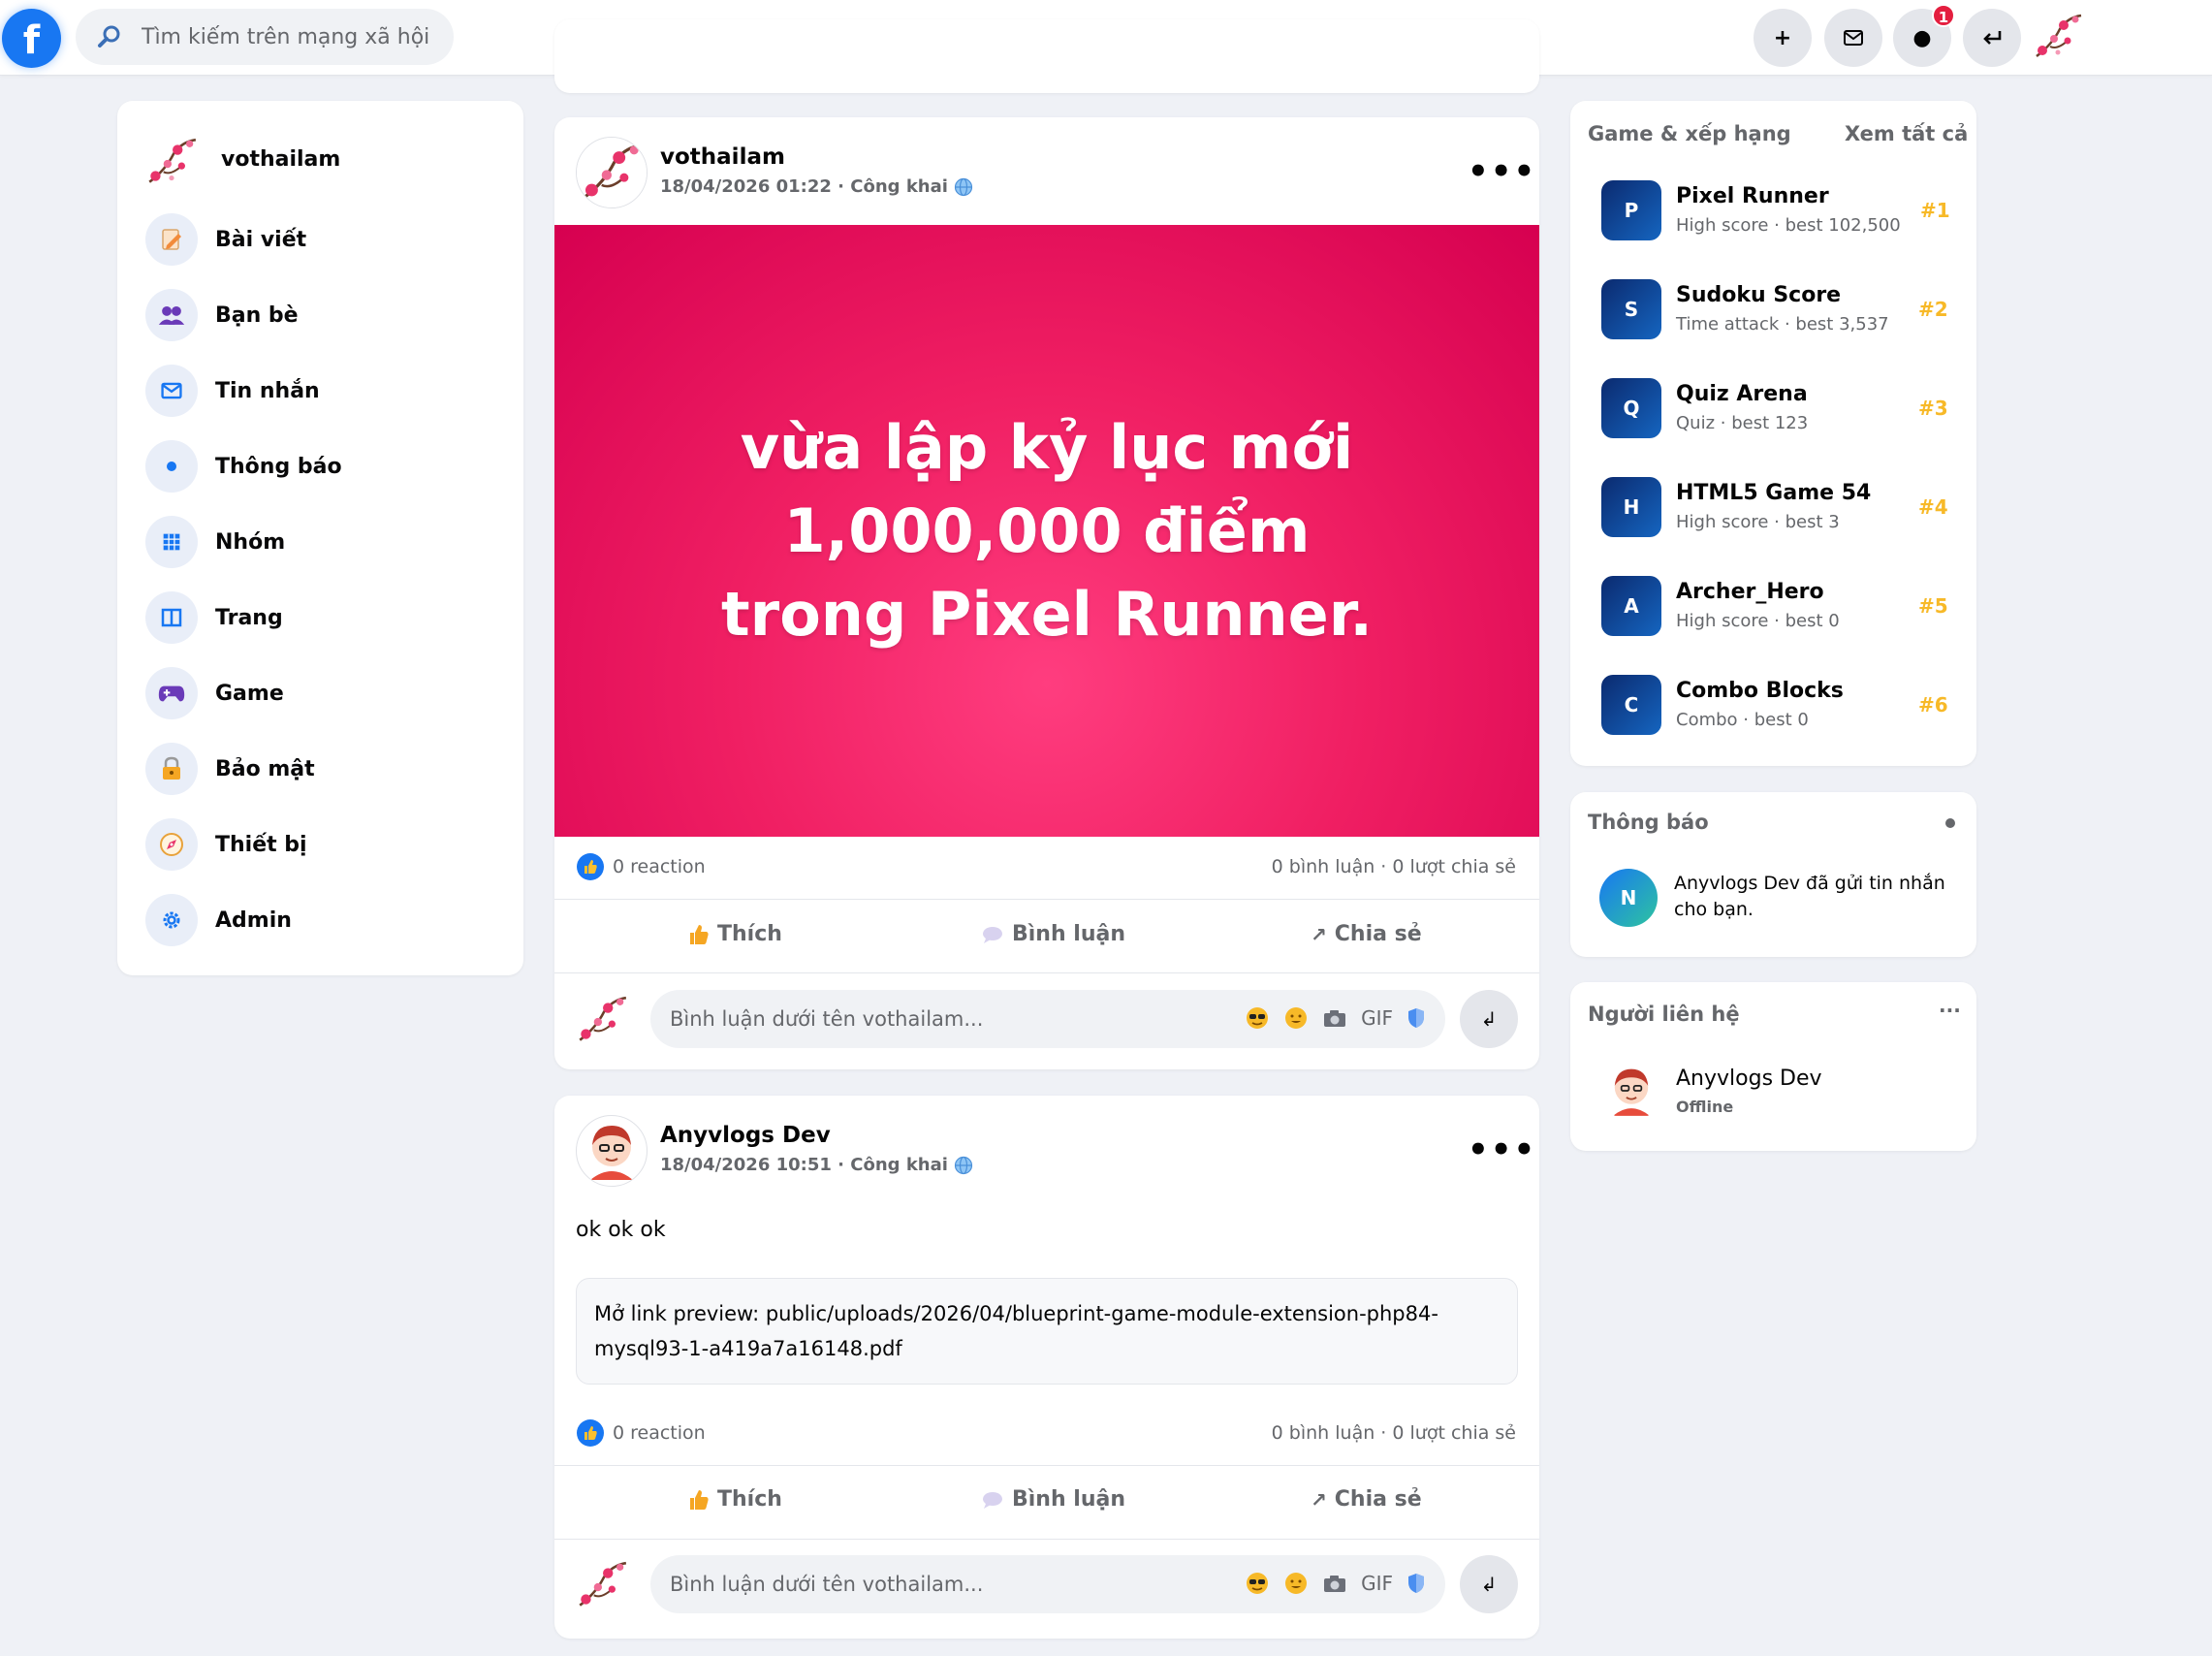 This screenshot has width=2212, height=1656. I want to click on game-name: Archer_Hero, so click(1750, 592).